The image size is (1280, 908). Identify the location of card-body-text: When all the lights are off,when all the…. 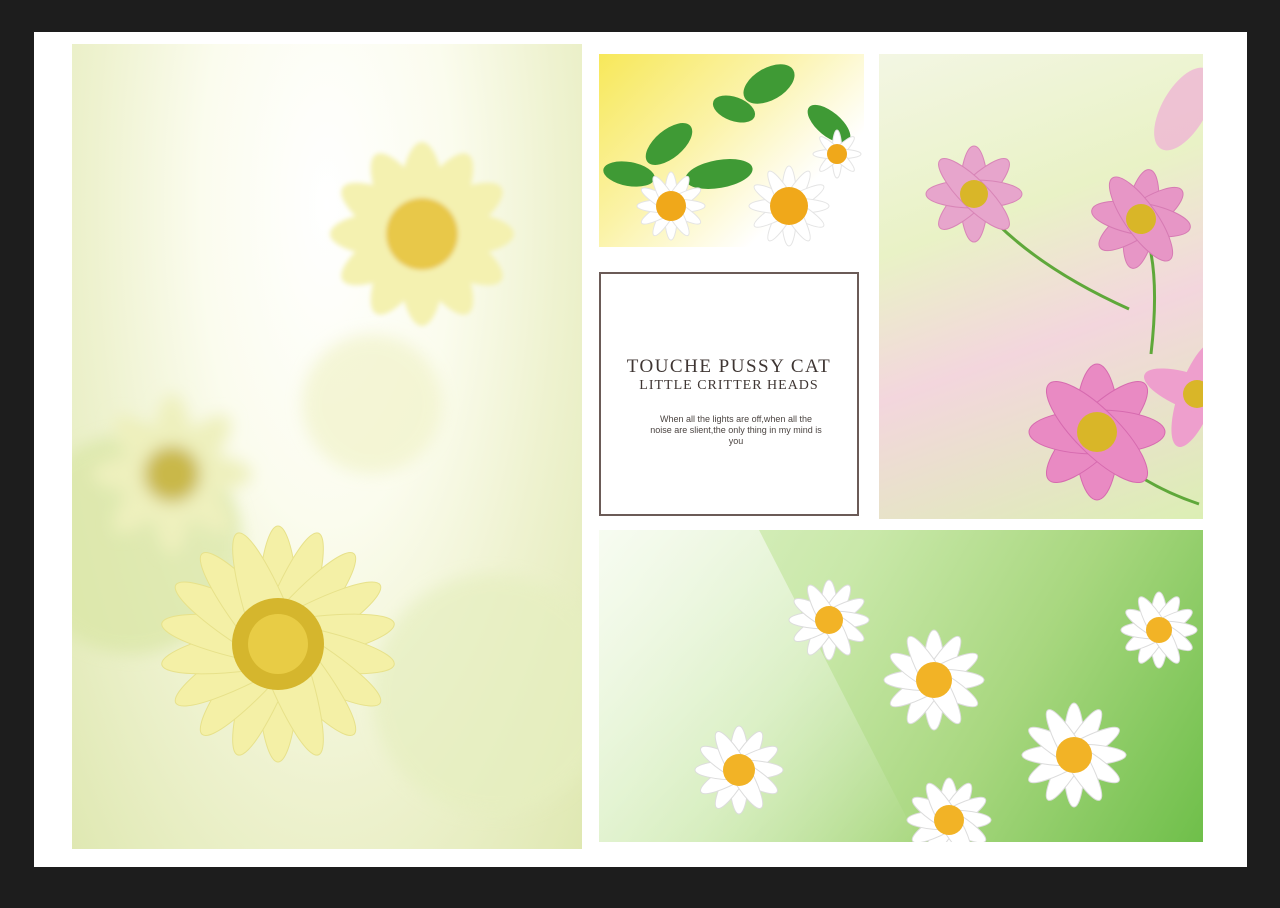
(736, 430).